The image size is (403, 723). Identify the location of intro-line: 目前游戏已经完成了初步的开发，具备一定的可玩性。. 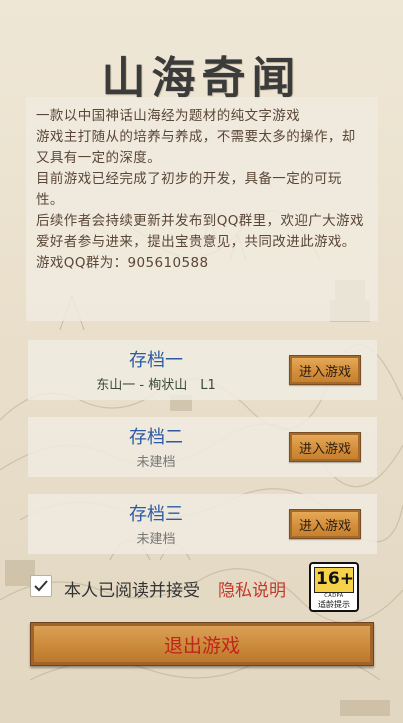
(189, 189).